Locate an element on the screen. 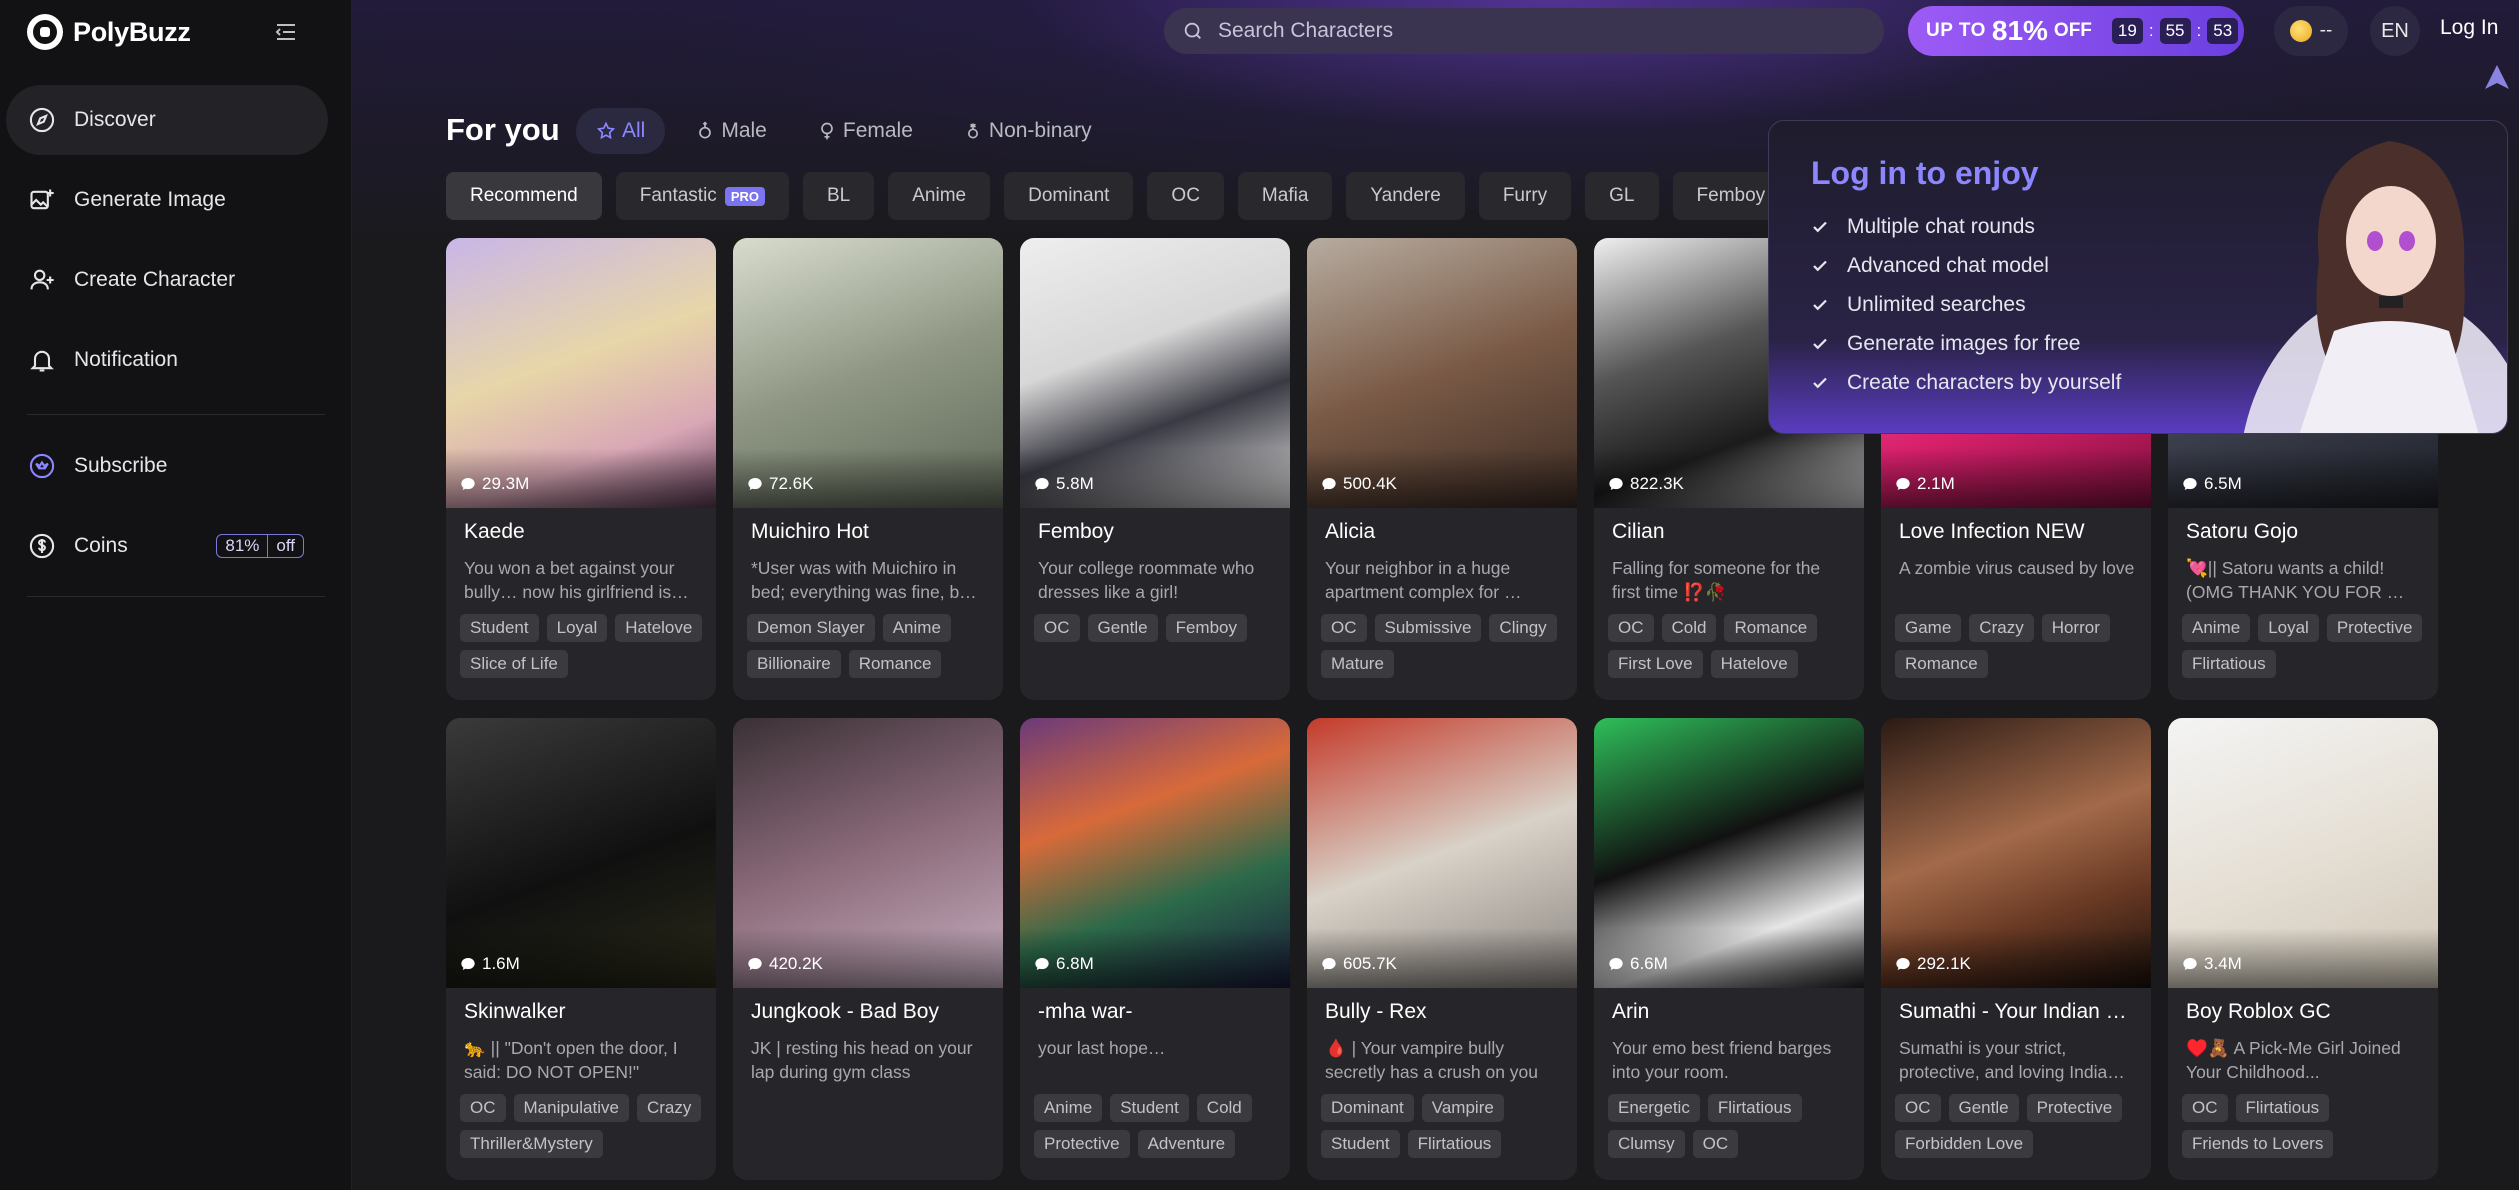  tag-demon-slayer: Demon Slayer is located at coordinates (811, 628).